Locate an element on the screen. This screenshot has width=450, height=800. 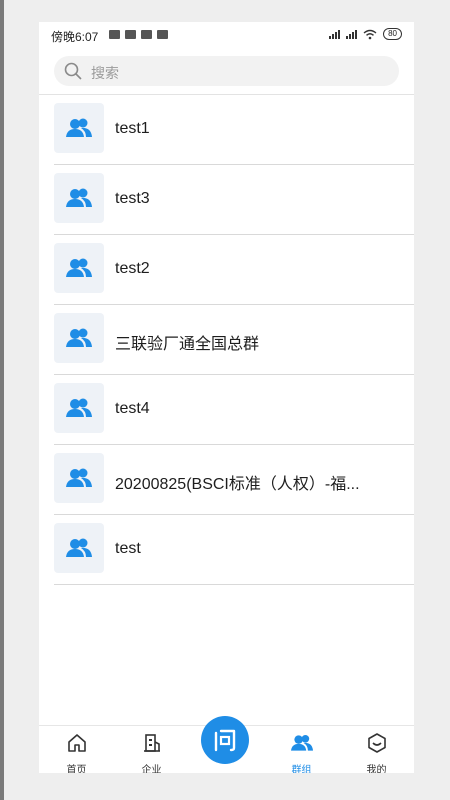
tab-mine: 我的 is located at coordinates (376, 749).